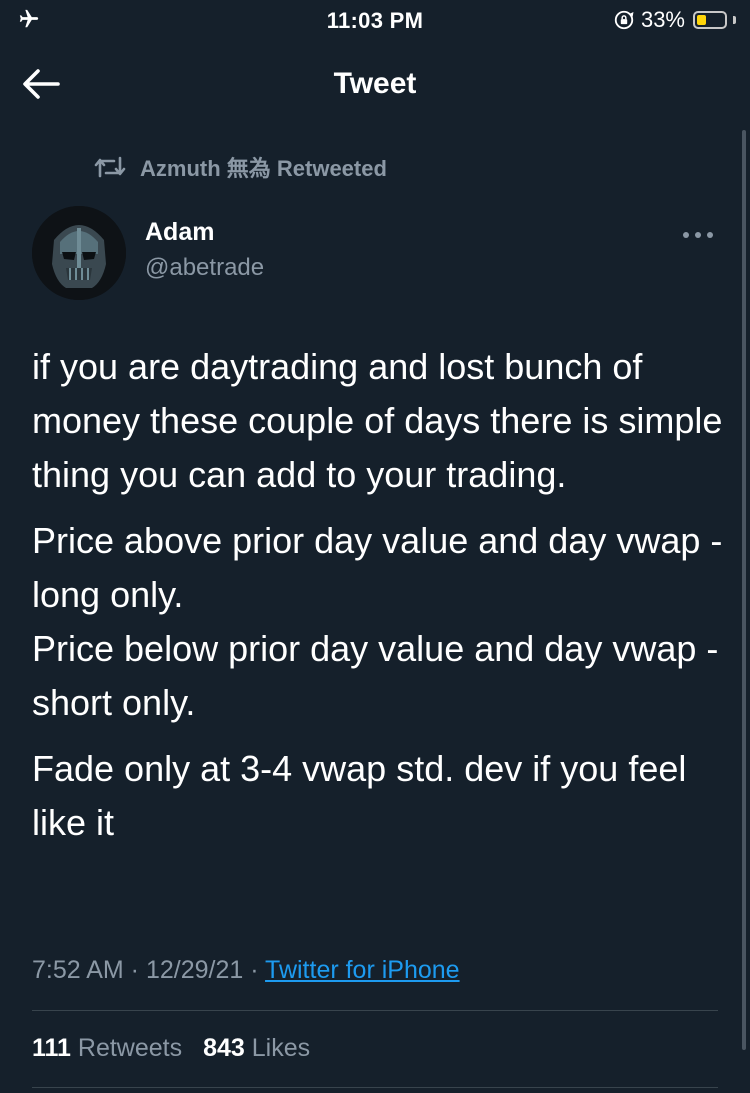 The width and height of the screenshot is (750, 1093). I want to click on retweet-icon, so click(110, 167).